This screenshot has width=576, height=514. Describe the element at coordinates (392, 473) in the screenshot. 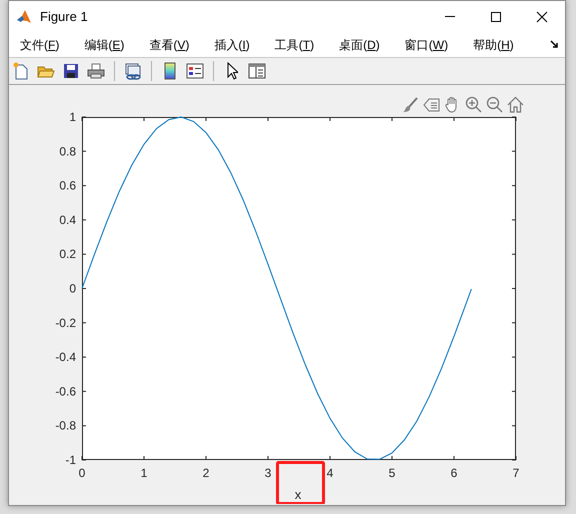

I see `tick-label: 5` at that location.